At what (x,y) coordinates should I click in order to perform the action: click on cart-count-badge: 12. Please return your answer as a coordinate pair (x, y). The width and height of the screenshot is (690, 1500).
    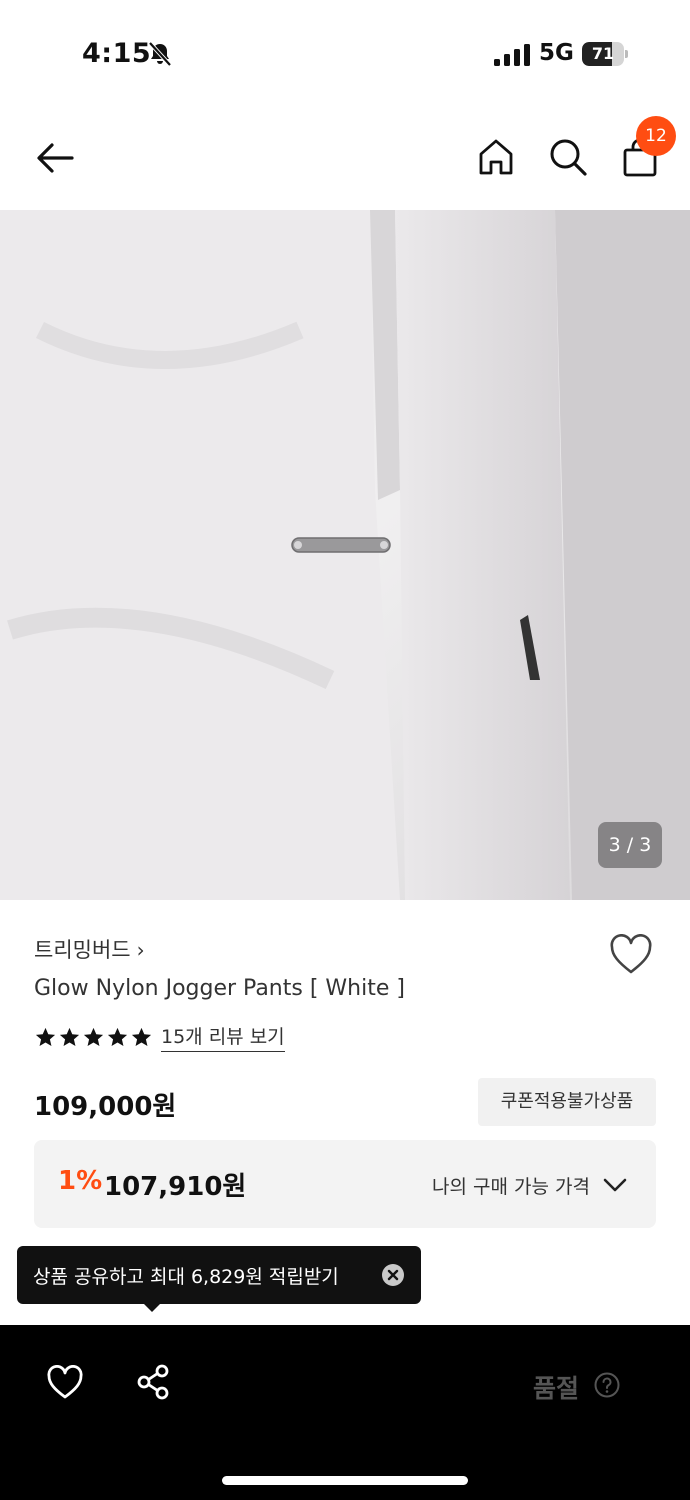
    Looking at the image, I should click on (656, 136).